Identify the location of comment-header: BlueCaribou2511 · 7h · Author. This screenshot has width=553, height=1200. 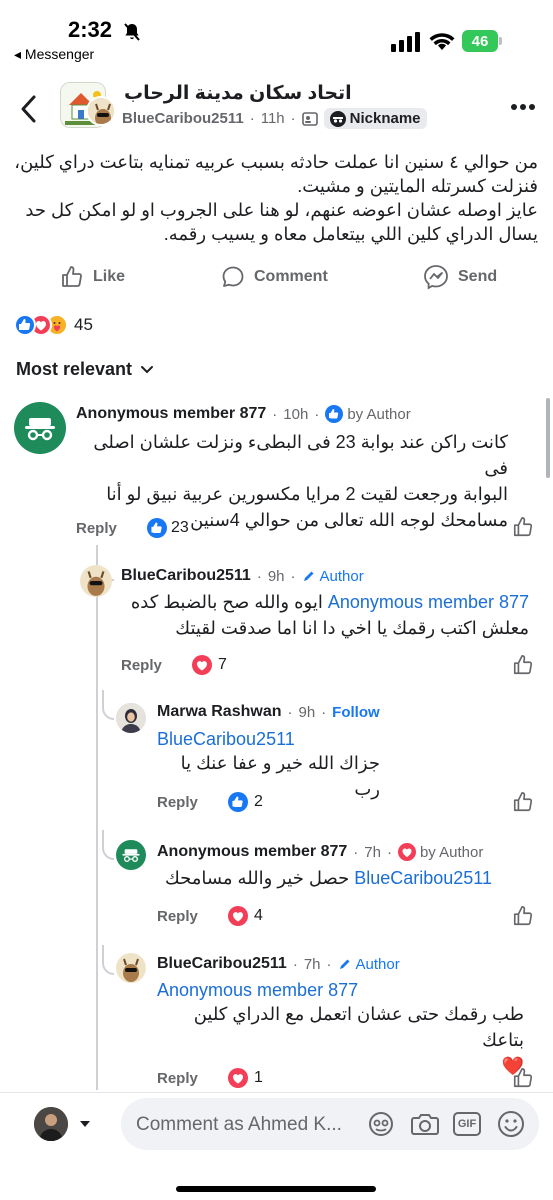
(278, 964).